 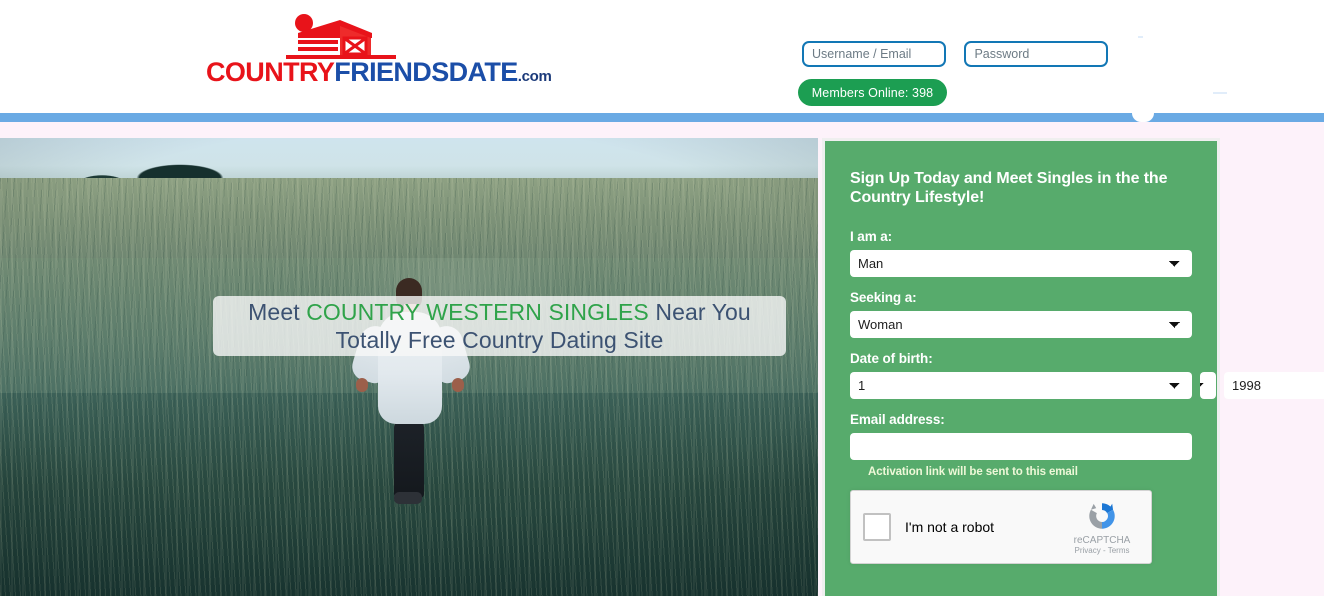 What do you see at coordinates (277, 312) in the screenshot?
I see `hero-headline-prefix: Meet` at bounding box center [277, 312].